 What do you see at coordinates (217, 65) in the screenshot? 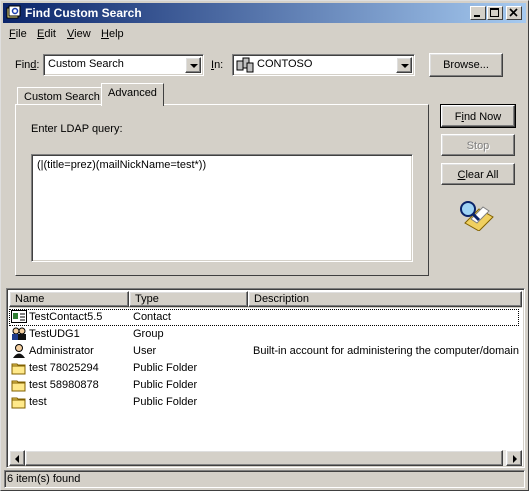
I see `in-label: In:` at bounding box center [217, 65].